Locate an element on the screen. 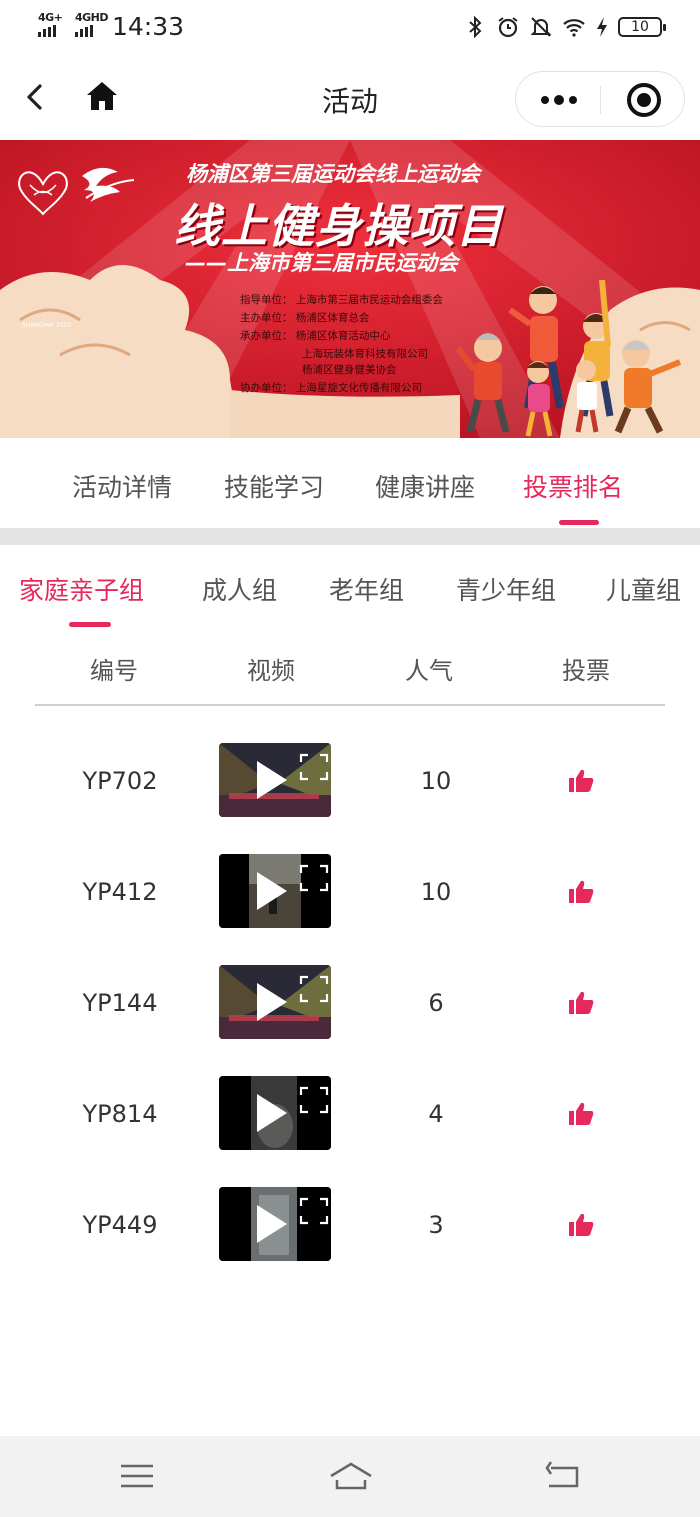 This screenshot has height=1517, width=700. bluetooth-icon is located at coordinates (475, 27).